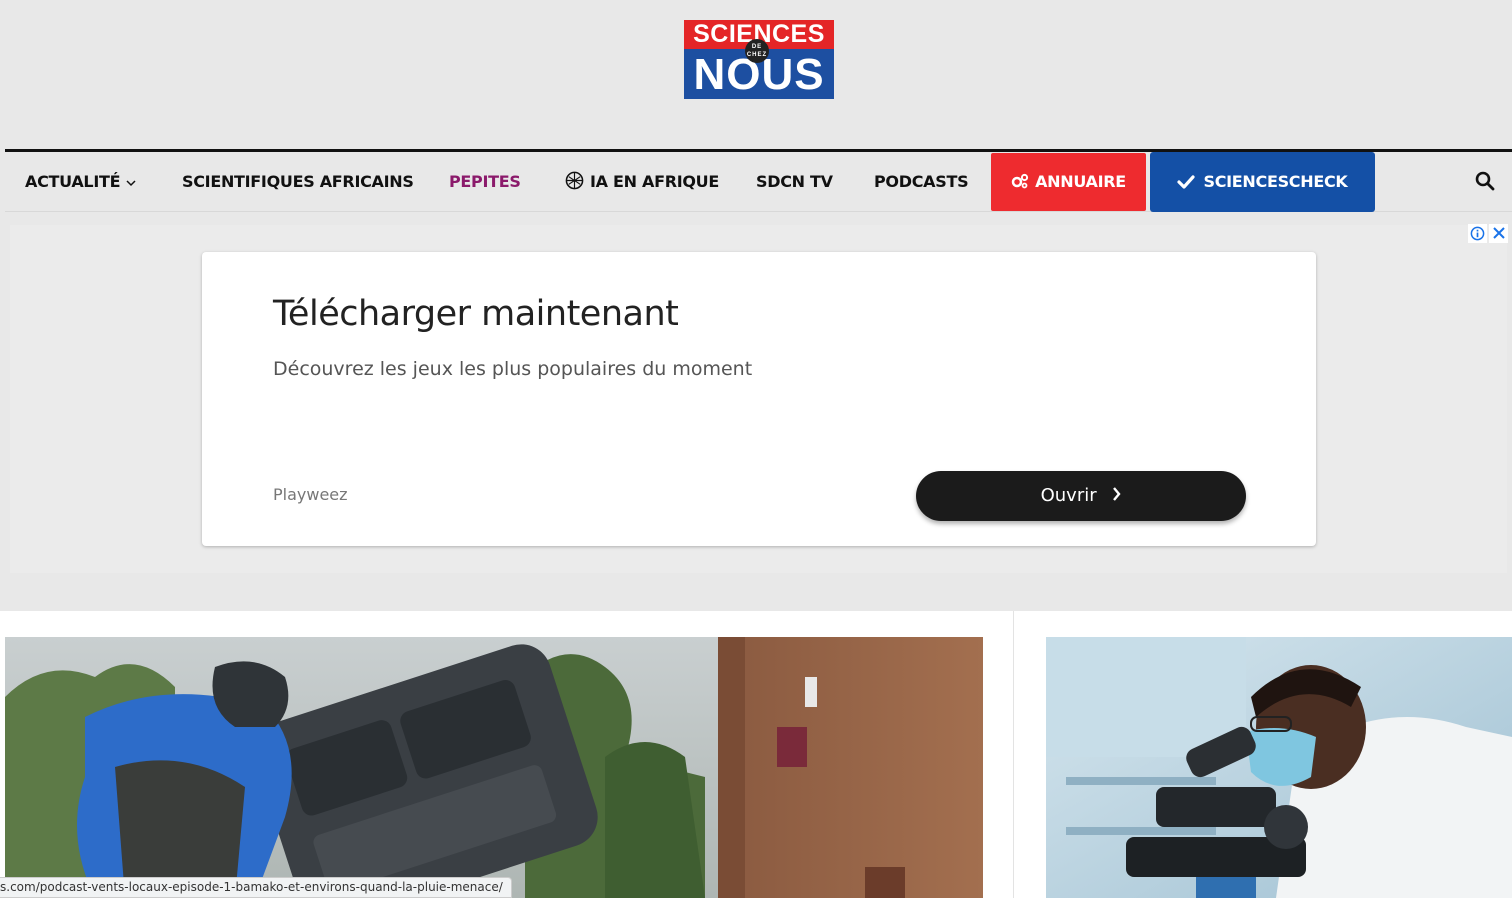  What do you see at coordinates (759, 69) in the screenshot?
I see `logo-line2-wrap: NOUS DE CHEZ` at bounding box center [759, 69].